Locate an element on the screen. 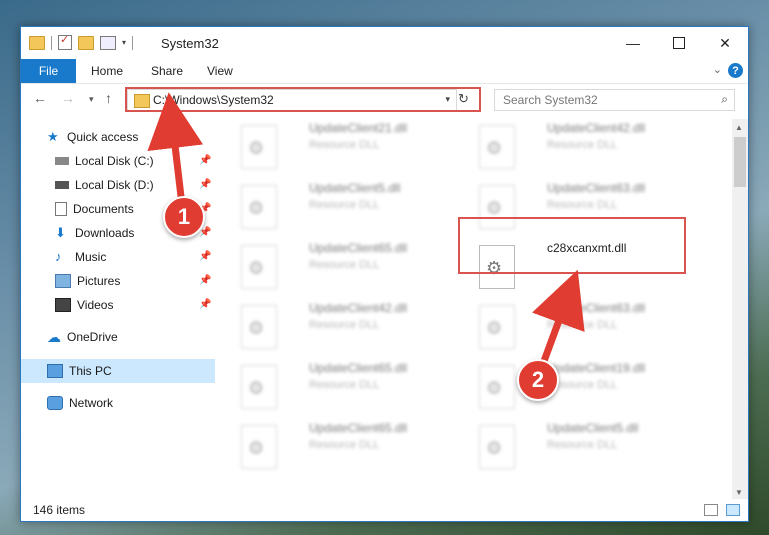 The height and width of the screenshot is (535, 769). large-icons-view-icon is located at coordinates (733, 510).